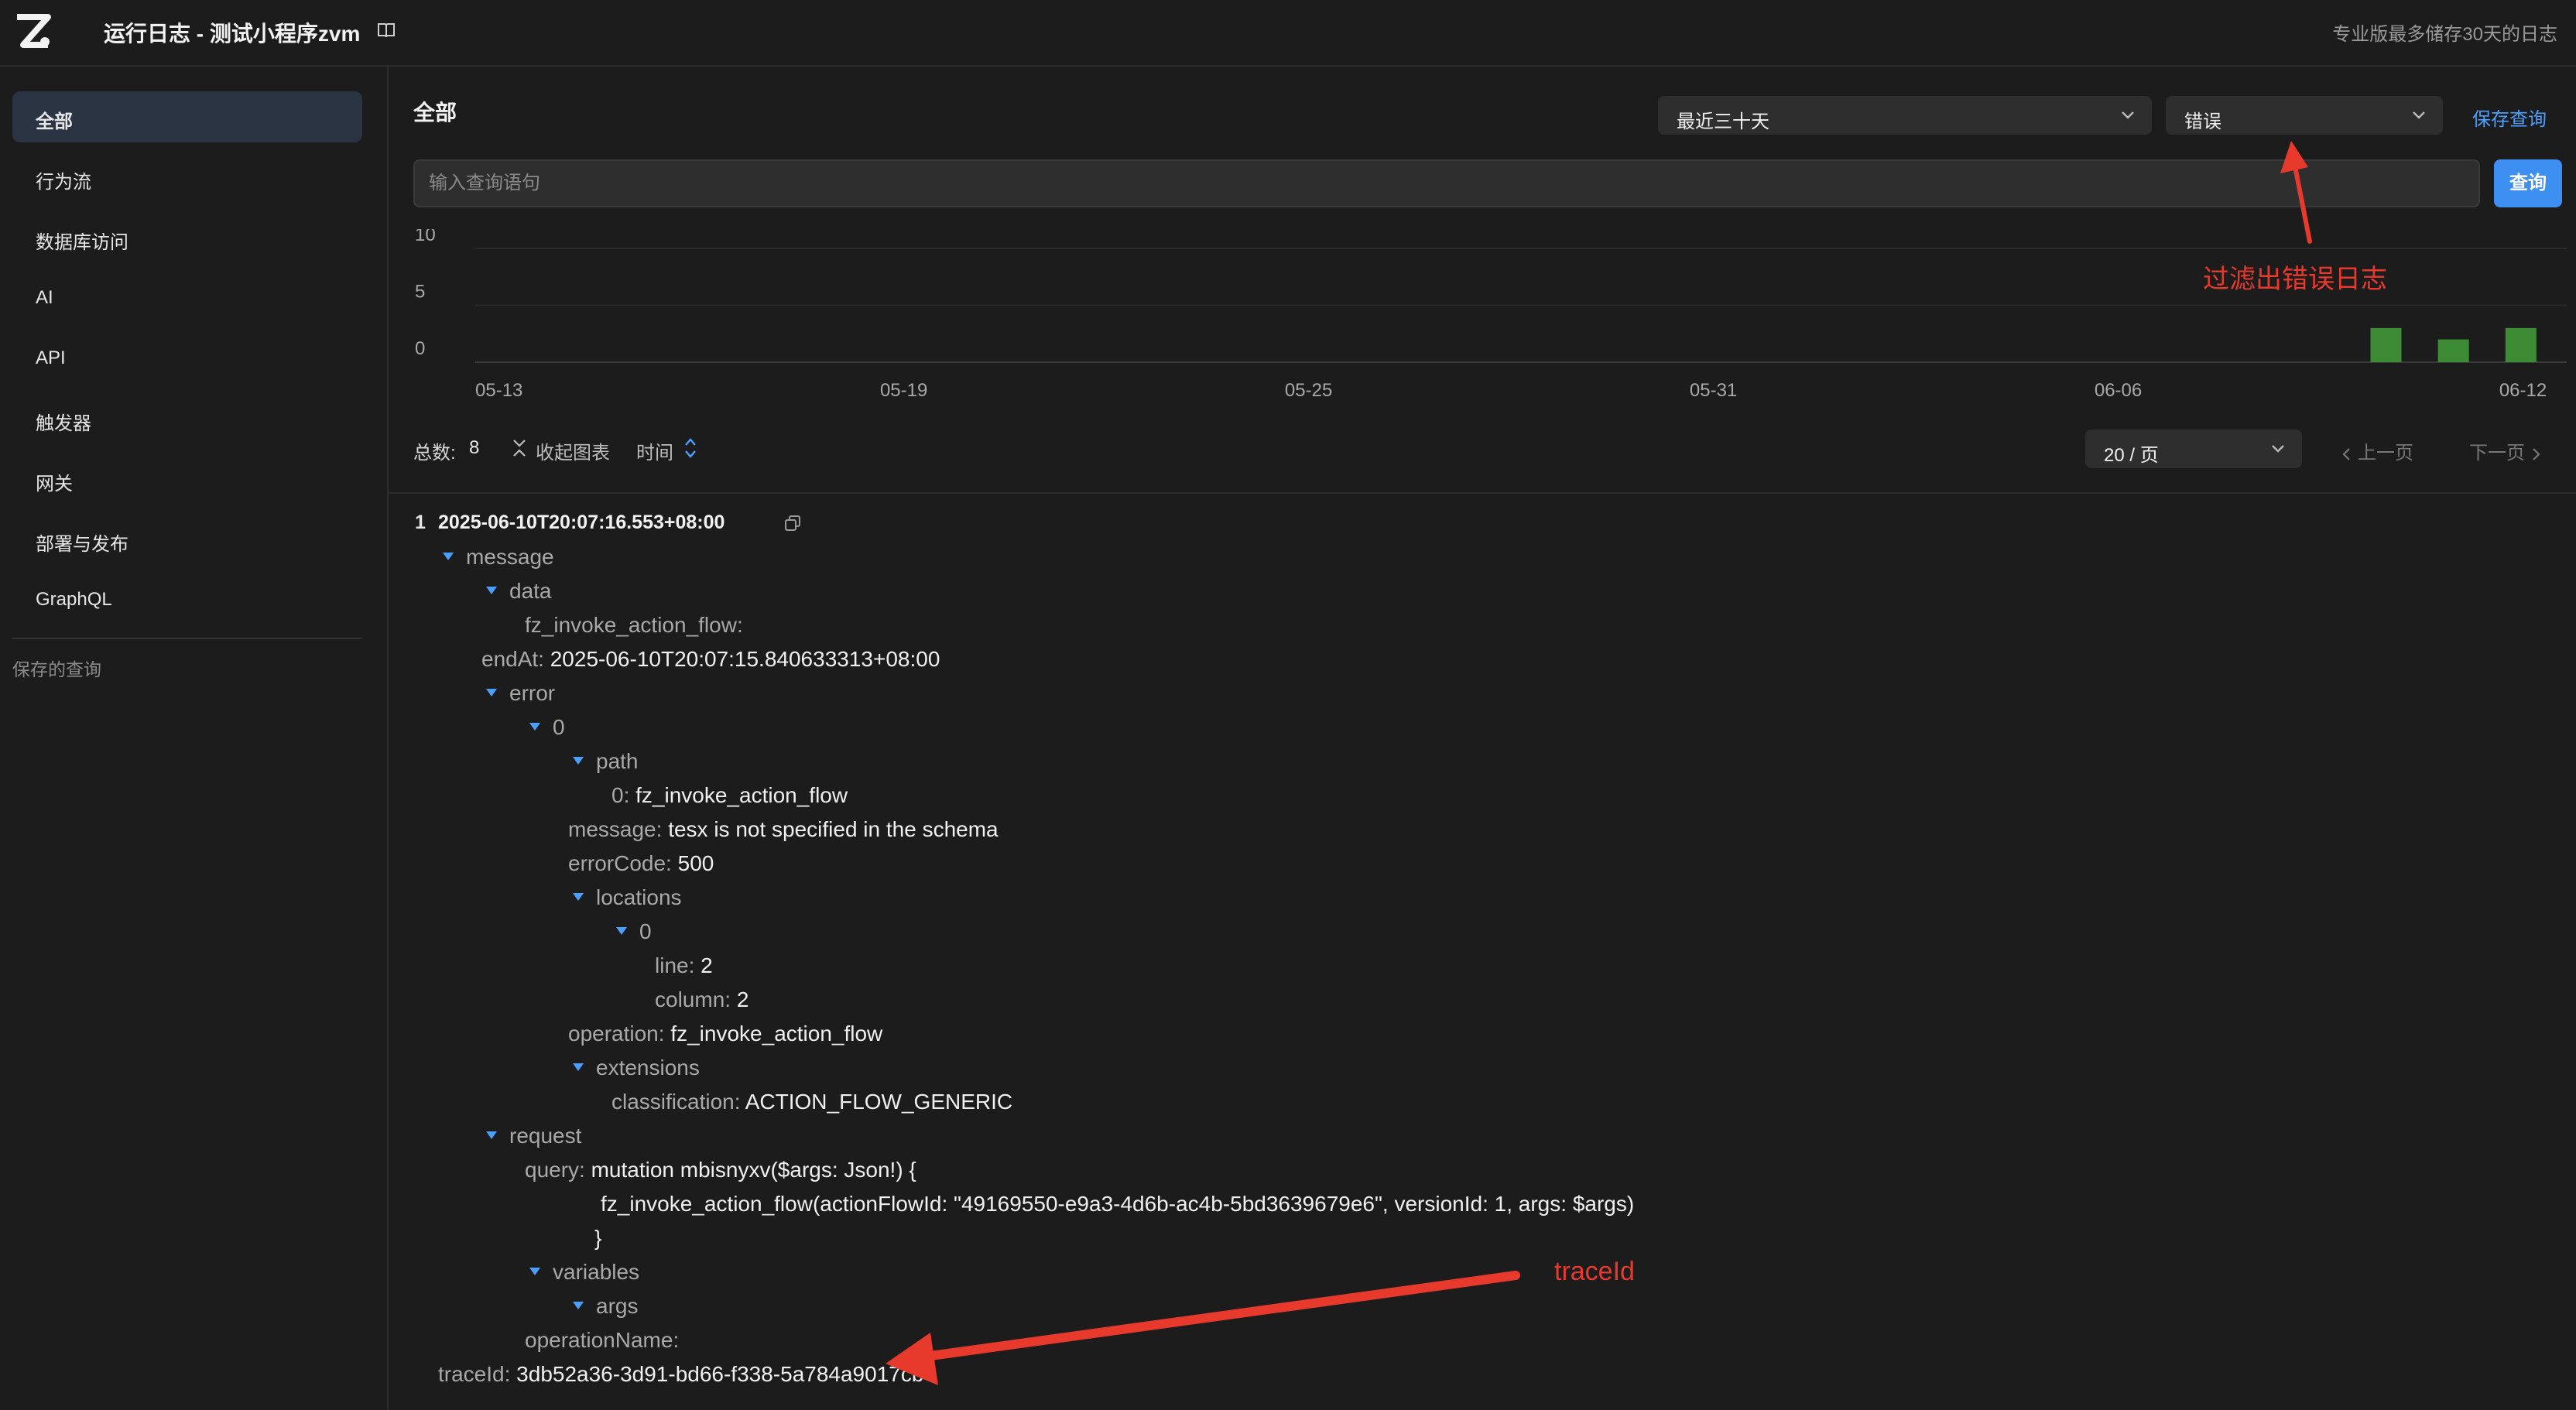 This screenshot has height=1410, width=2576. Describe the element at coordinates (792, 523) in the screenshot. I see `copy-icon` at that location.